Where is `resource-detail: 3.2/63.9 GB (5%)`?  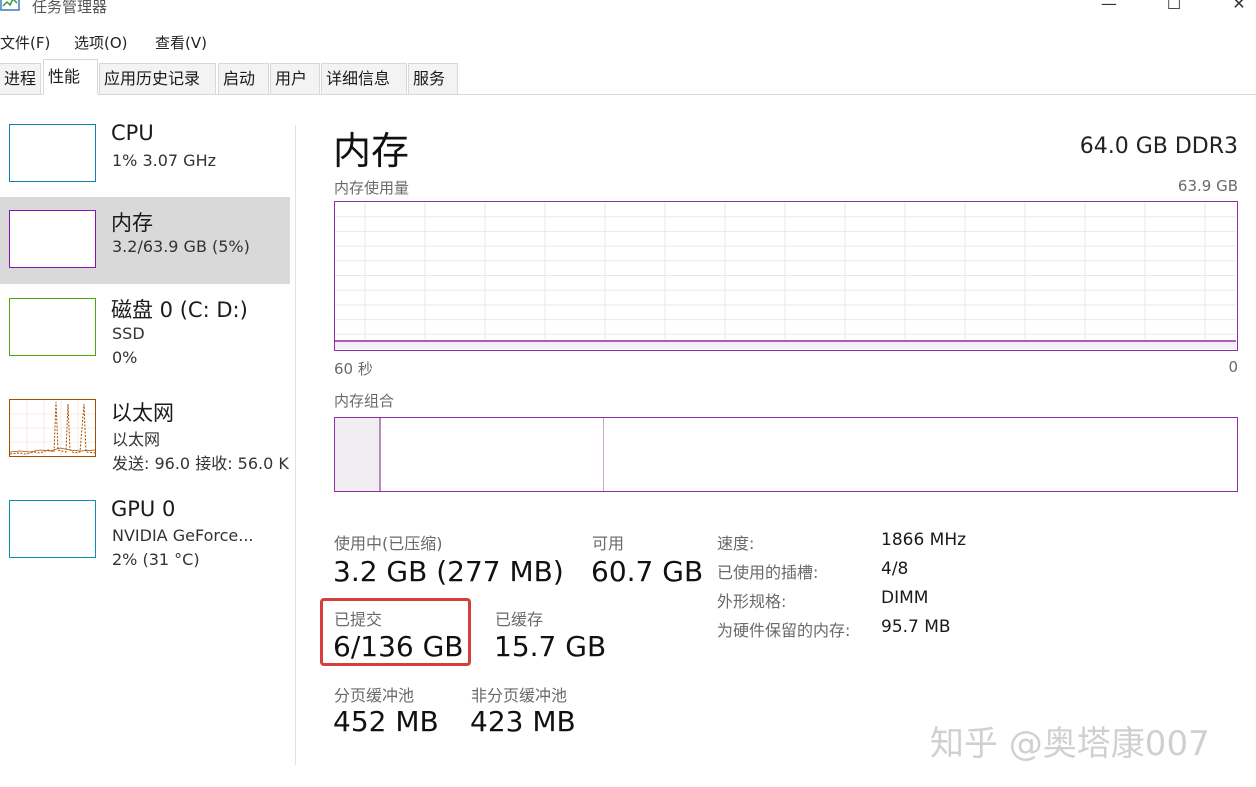
resource-detail: 3.2/63.9 GB (5%) is located at coordinates (181, 246).